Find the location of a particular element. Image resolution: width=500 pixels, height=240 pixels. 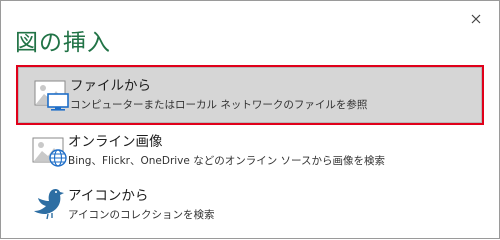

picture-globe-icon is located at coordinates (51, 150).